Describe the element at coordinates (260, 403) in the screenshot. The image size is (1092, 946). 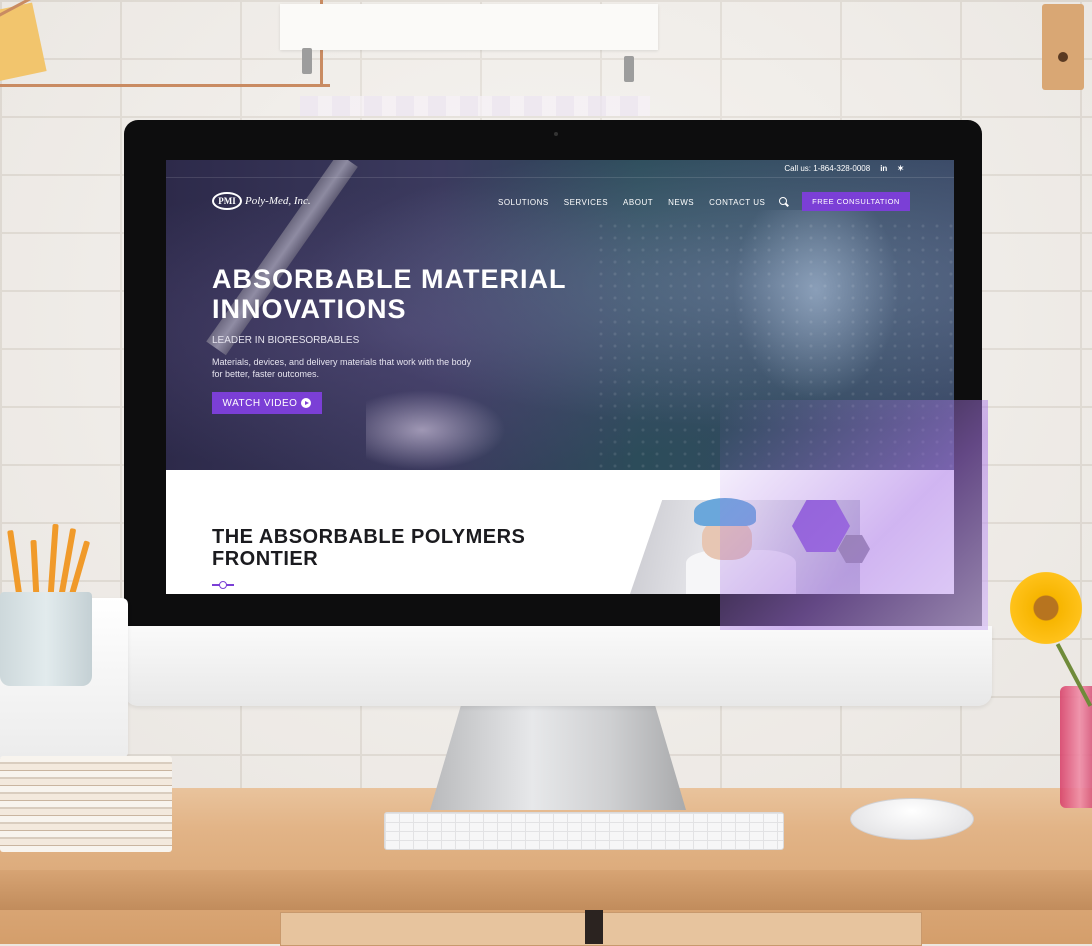
I see `watch-video-label: WATCH VIDEO` at that location.